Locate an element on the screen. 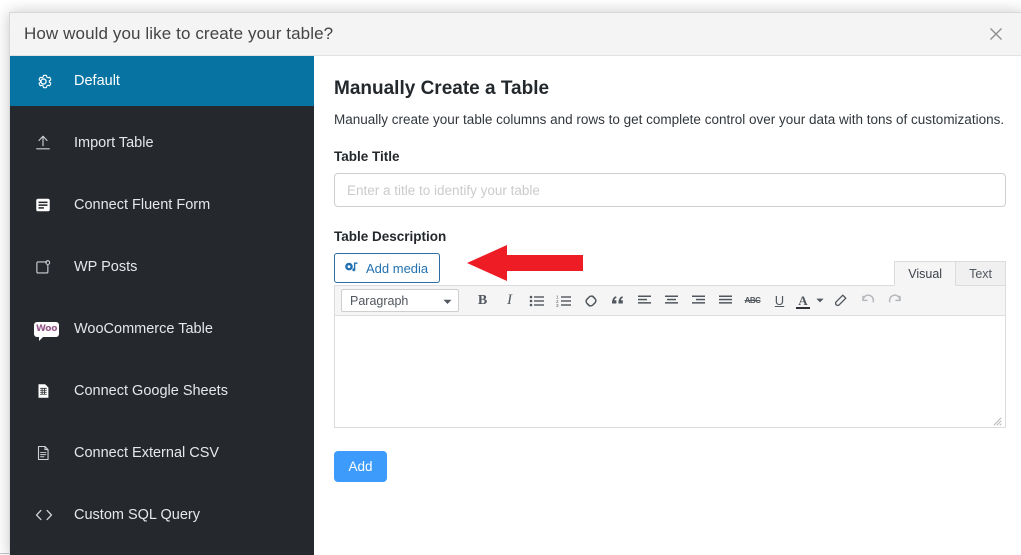 The width and height of the screenshot is (1021, 555). editor-topbar: Add media Visual Text is located at coordinates (670, 269).